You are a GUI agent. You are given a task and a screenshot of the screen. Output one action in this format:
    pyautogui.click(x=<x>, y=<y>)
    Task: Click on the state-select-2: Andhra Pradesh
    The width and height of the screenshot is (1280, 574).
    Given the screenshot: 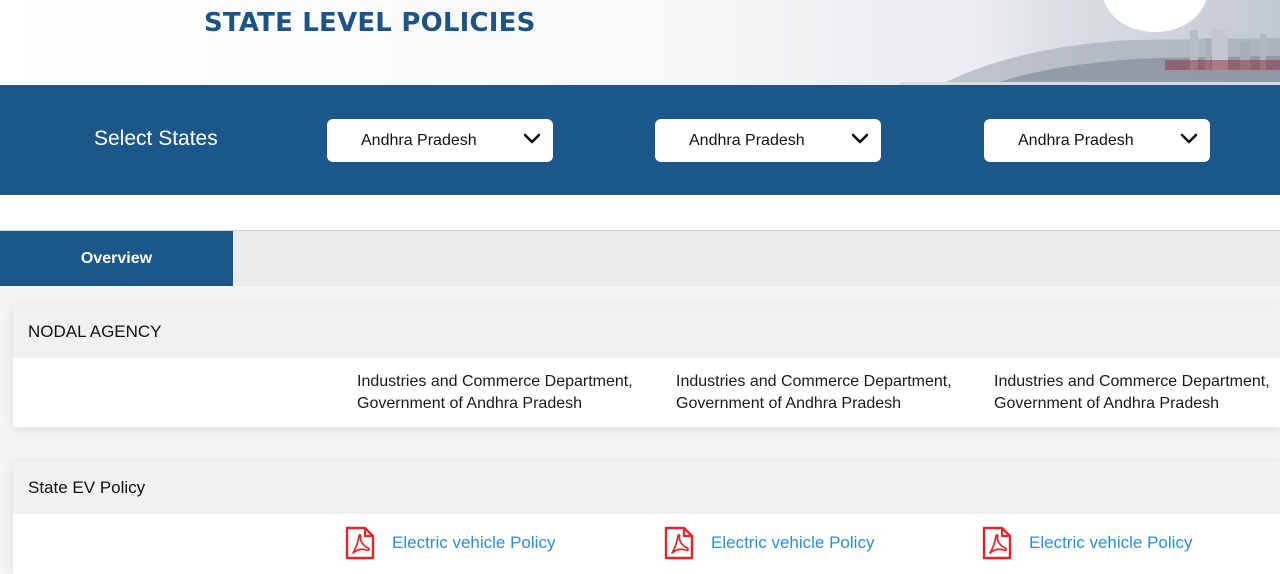 What is the action you would take?
    pyautogui.click(x=768, y=140)
    